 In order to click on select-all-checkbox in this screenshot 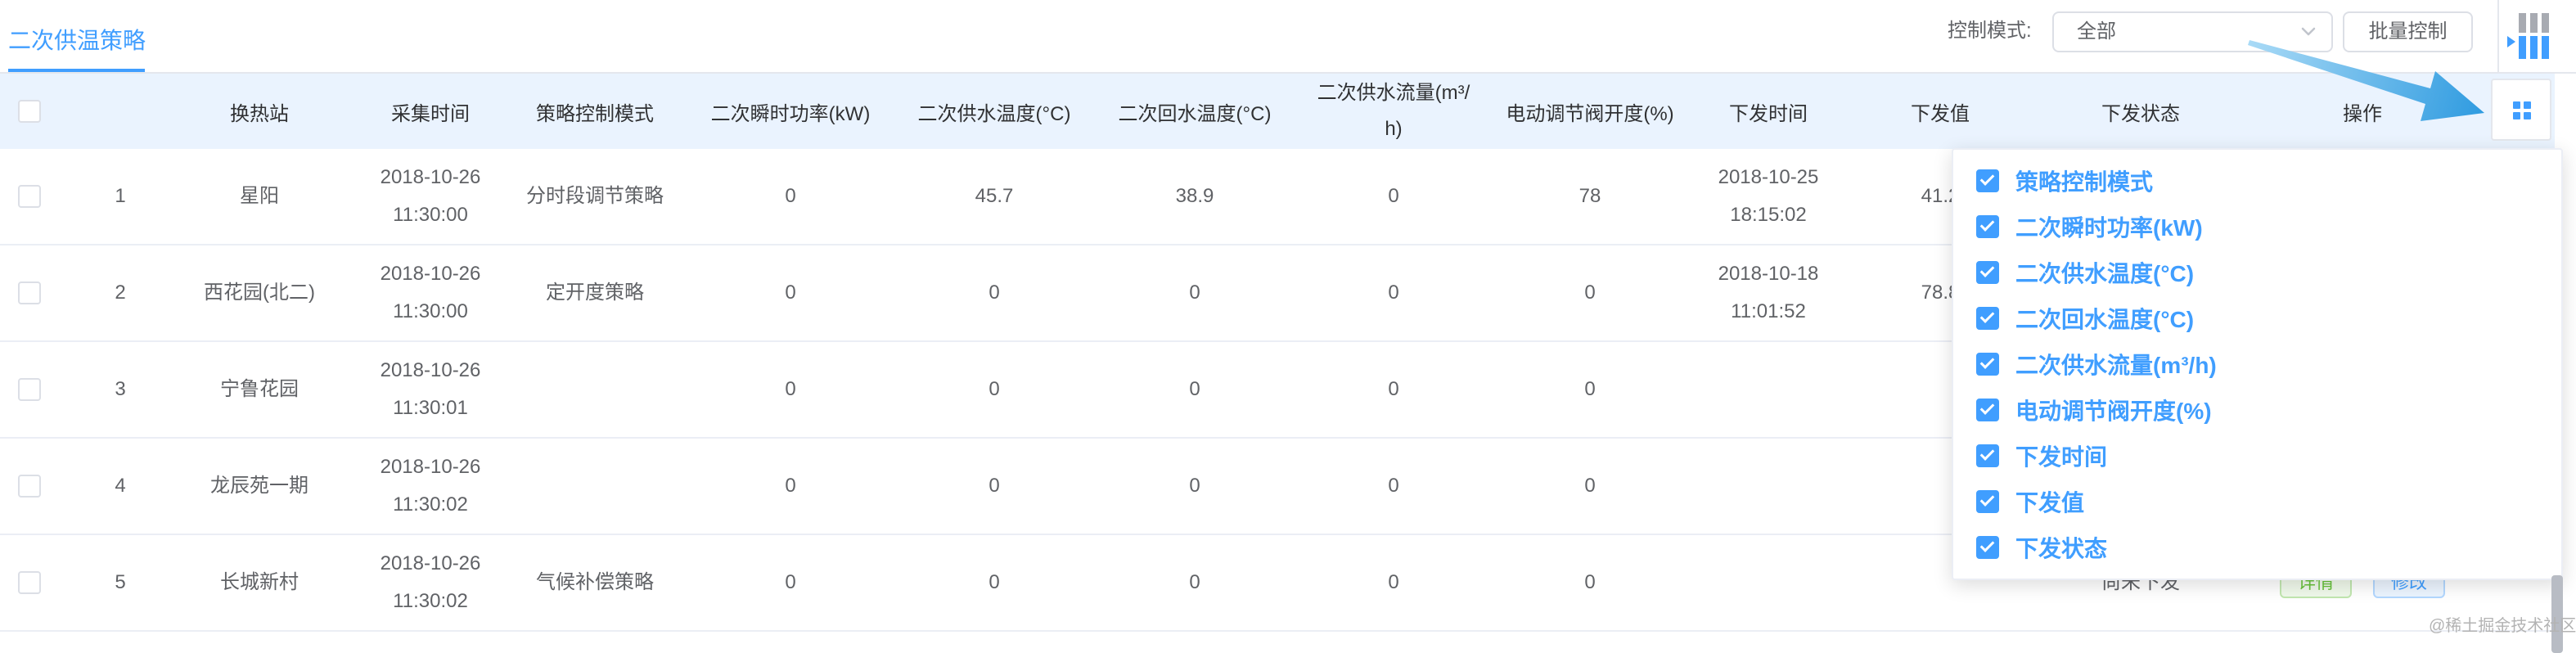, I will do `click(30, 112)`.